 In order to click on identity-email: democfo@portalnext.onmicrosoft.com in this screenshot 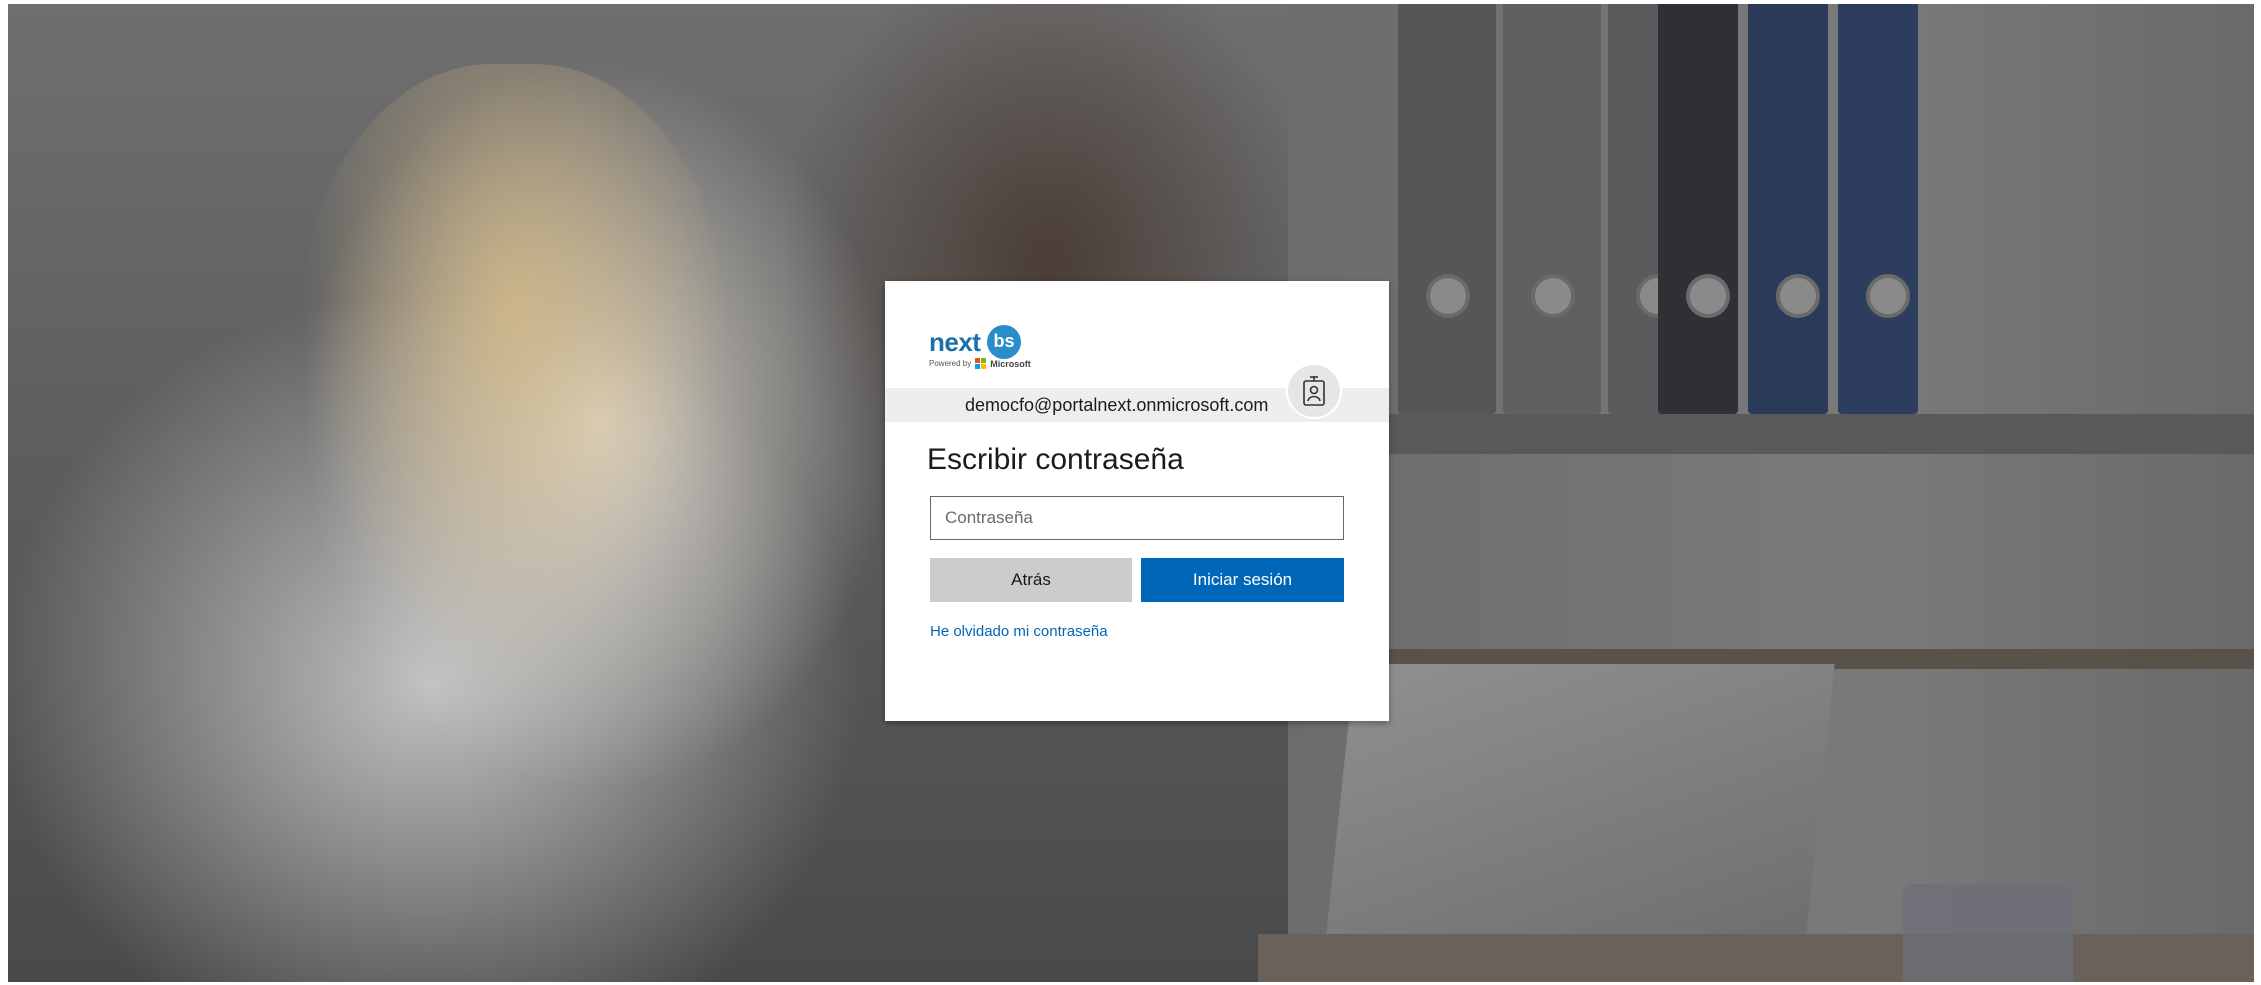, I will do `click(1117, 405)`.